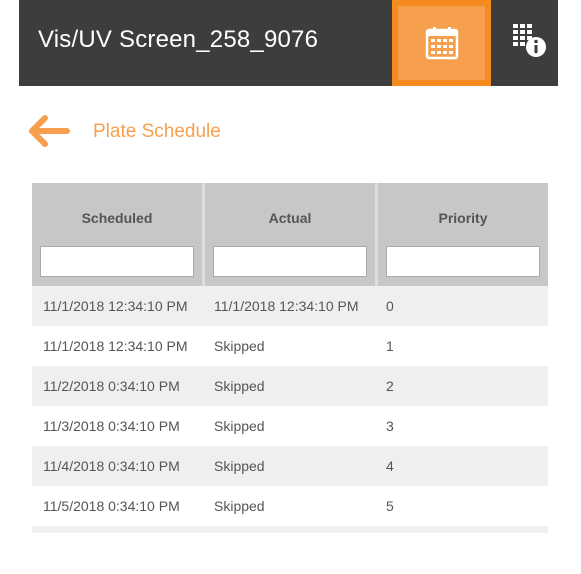  What do you see at coordinates (178, 39) in the screenshot?
I see `app-title: Vis/UV Screen_258_9076` at bounding box center [178, 39].